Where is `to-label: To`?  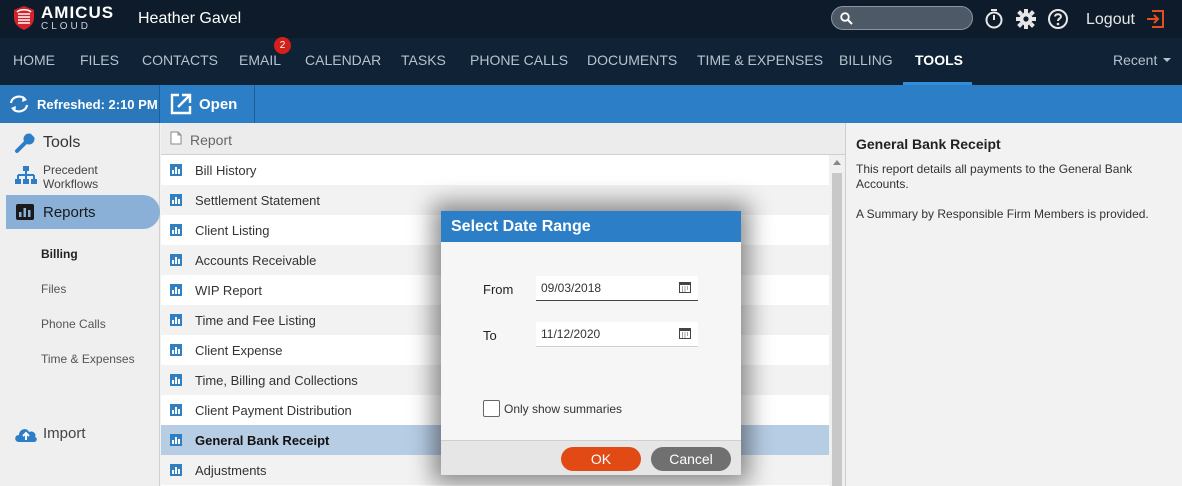
to-label: To is located at coordinates (490, 335).